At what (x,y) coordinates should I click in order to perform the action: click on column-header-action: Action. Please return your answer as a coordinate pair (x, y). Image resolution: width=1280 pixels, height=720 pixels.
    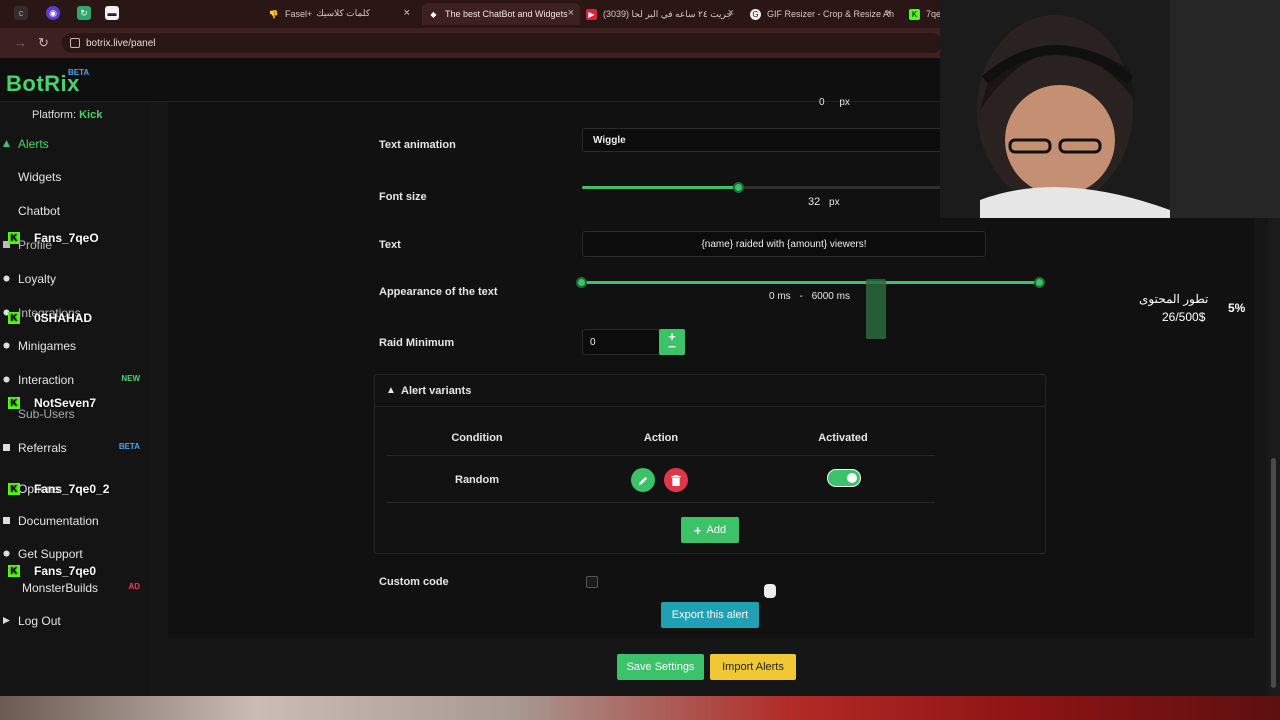
    Looking at the image, I should click on (661, 438).